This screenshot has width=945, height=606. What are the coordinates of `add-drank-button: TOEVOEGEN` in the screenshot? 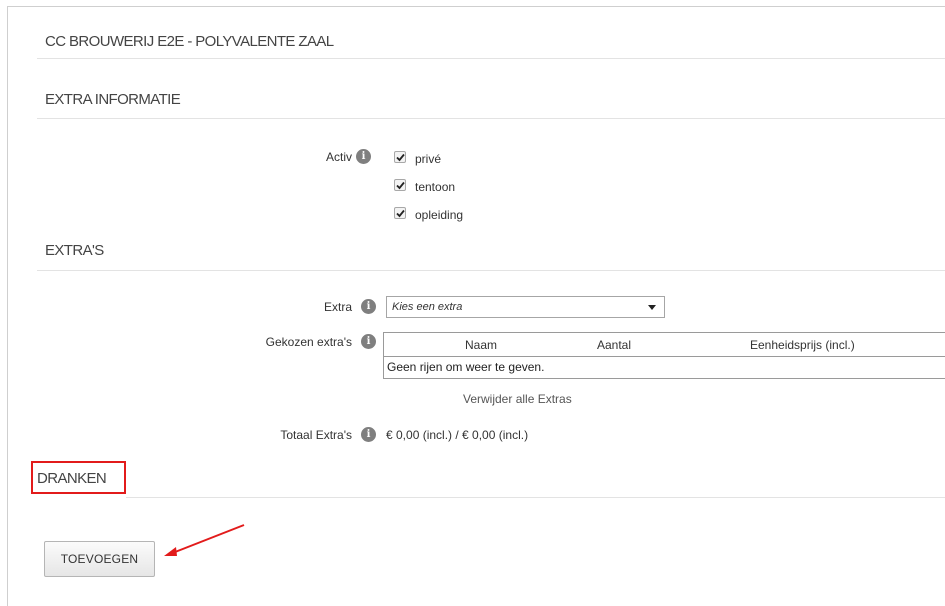 It's located at (99, 559).